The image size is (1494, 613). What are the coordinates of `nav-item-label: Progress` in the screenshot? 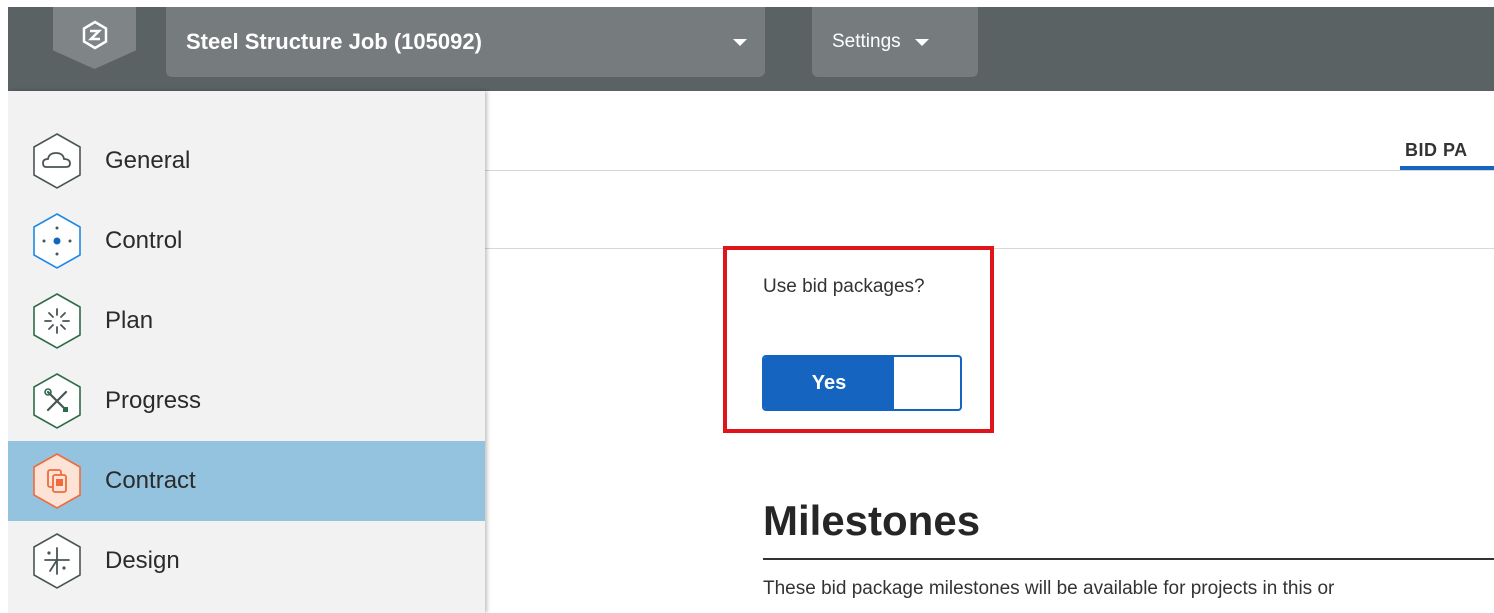 It's located at (153, 400).